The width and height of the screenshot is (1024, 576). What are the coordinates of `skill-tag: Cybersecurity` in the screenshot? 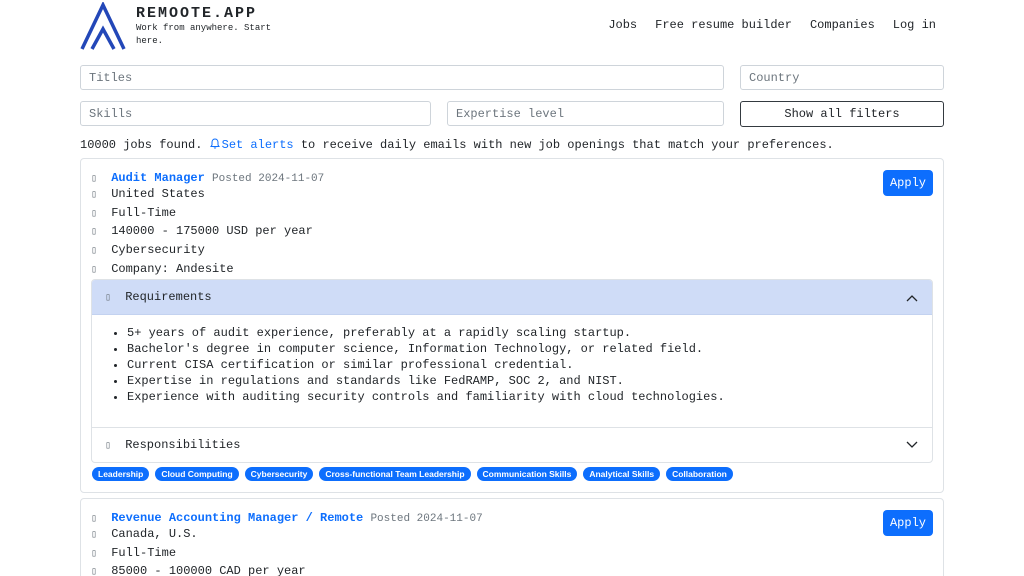 It's located at (279, 474).